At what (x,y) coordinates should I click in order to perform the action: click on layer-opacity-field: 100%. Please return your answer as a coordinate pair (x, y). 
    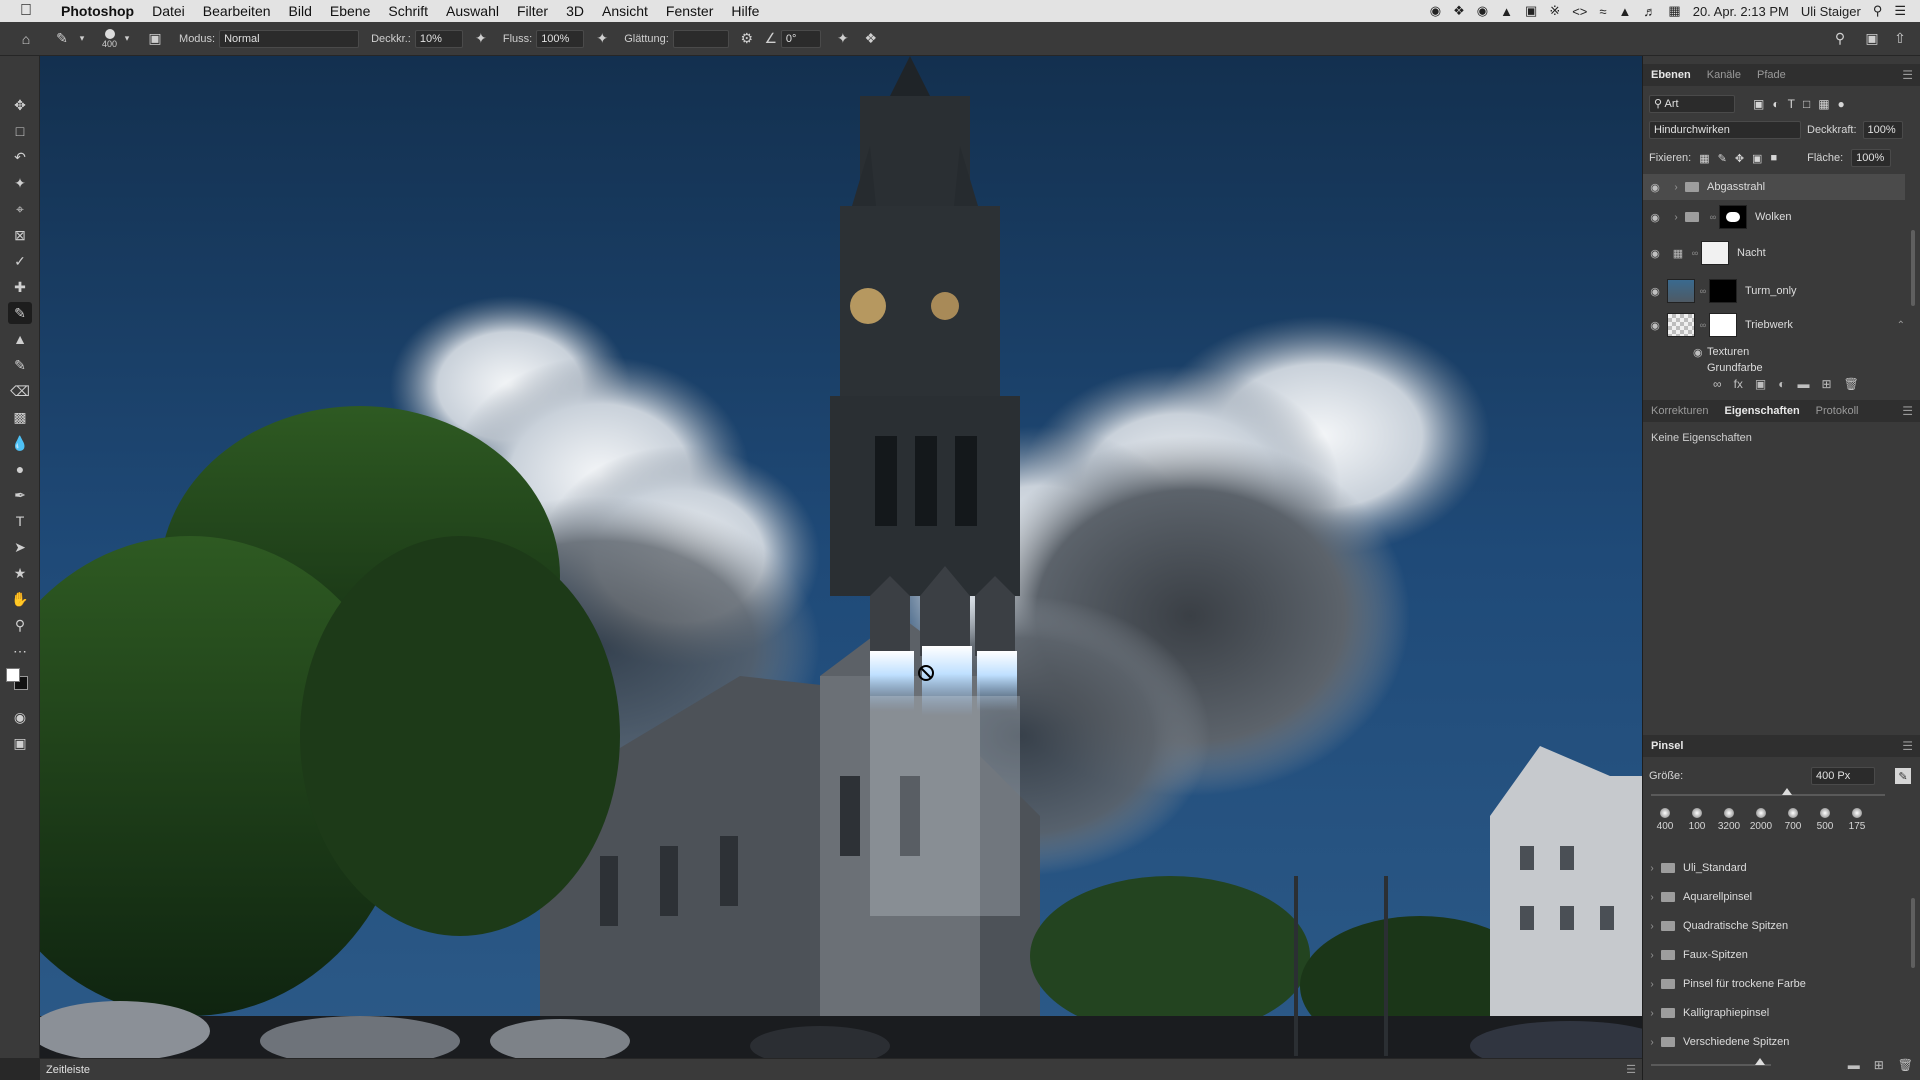
    Looking at the image, I should click on (1882, 130).